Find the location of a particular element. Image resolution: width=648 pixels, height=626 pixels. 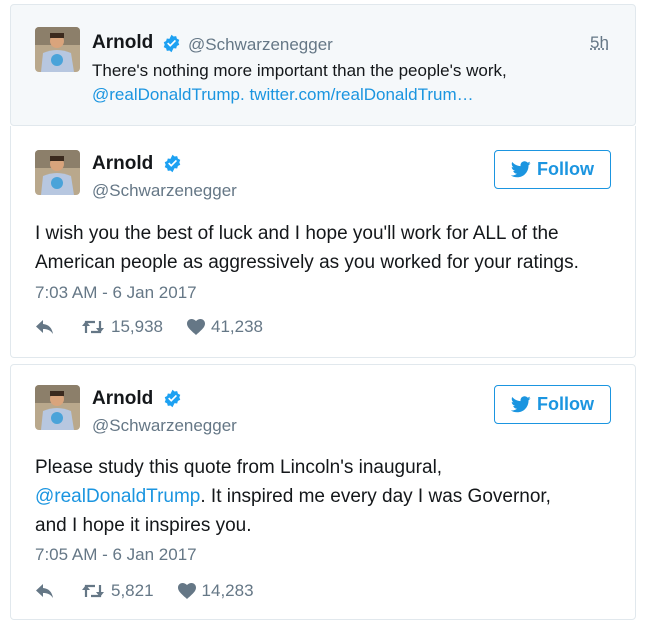

retweet-count: 5,821 is located at coordinates (132, 590).